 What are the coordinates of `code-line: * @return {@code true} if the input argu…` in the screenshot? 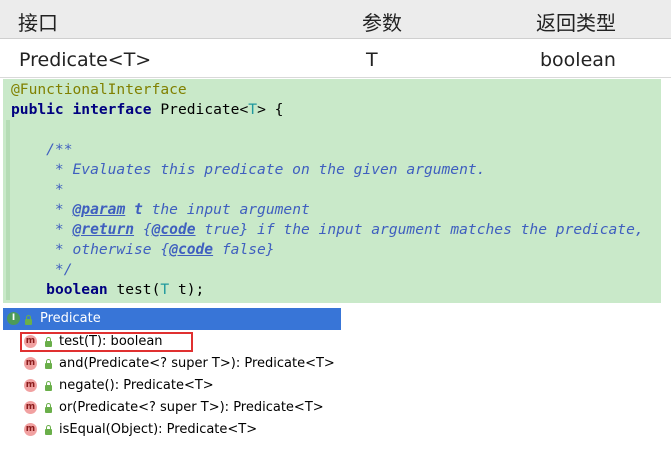 It's located at (327, 230).